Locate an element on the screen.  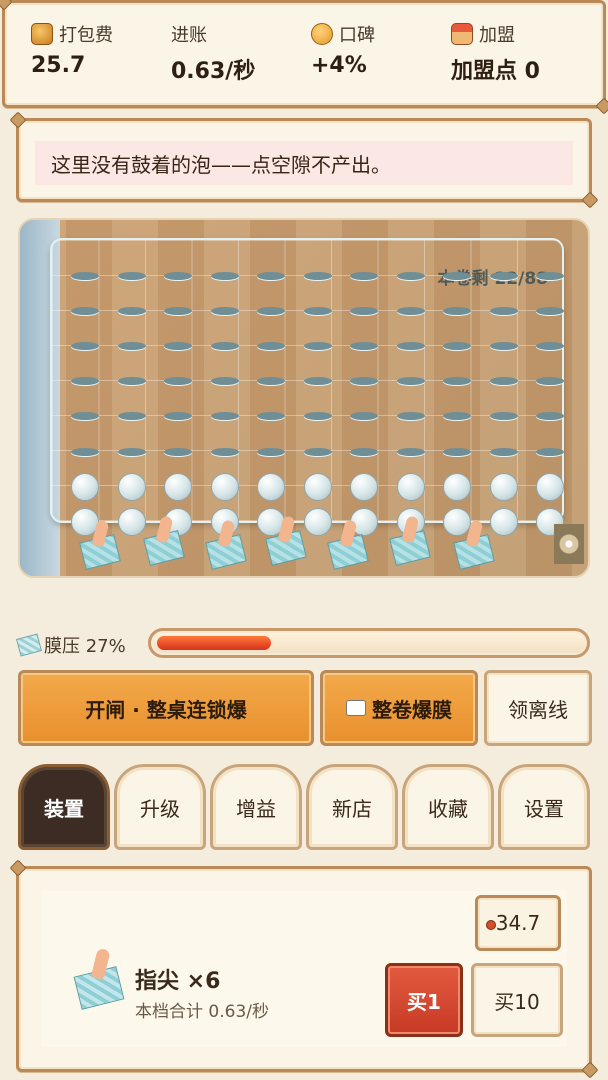
message-banner: 这里没有鼓着的泡——点空隙不产出。 is located at coordinates (304, 160).